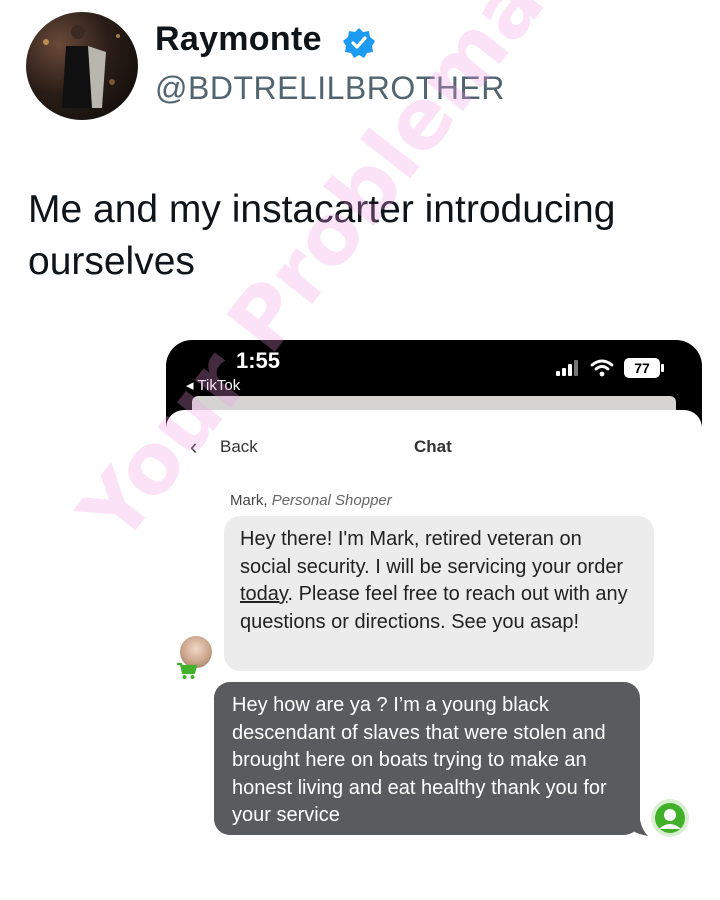 The height and width of the screenshot is (900, 720). Describe the element at coordinates (213, 385) in the screenshot. I see `back-to-app-link: ◂ TikTok` at that location.